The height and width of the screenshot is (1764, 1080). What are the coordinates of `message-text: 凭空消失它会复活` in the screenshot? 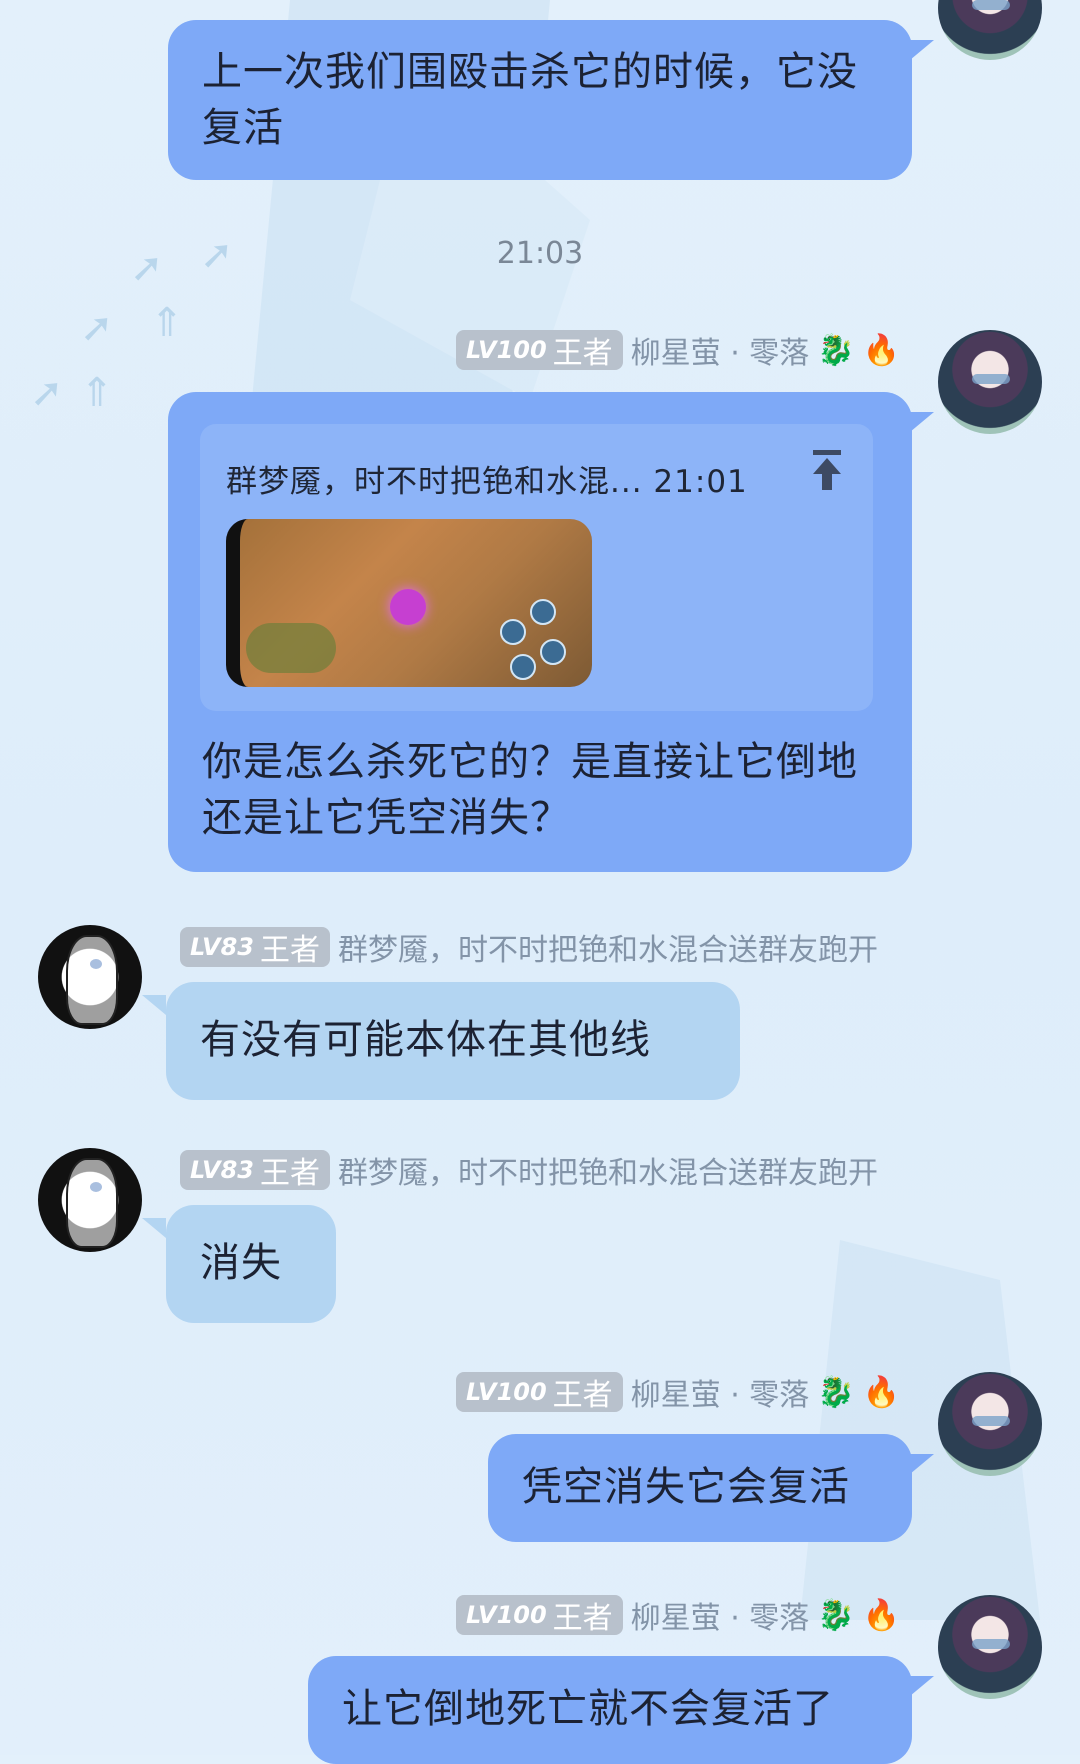 It's located at (686, 1487).